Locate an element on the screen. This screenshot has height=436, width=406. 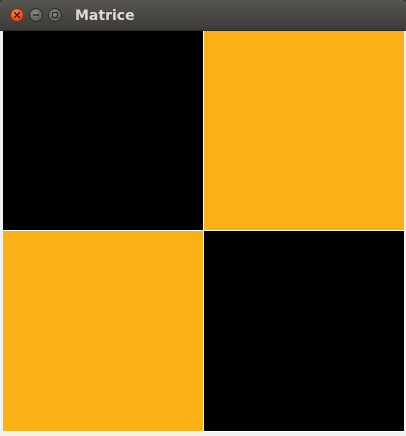
close-icon is located at coordinates (17, 15).